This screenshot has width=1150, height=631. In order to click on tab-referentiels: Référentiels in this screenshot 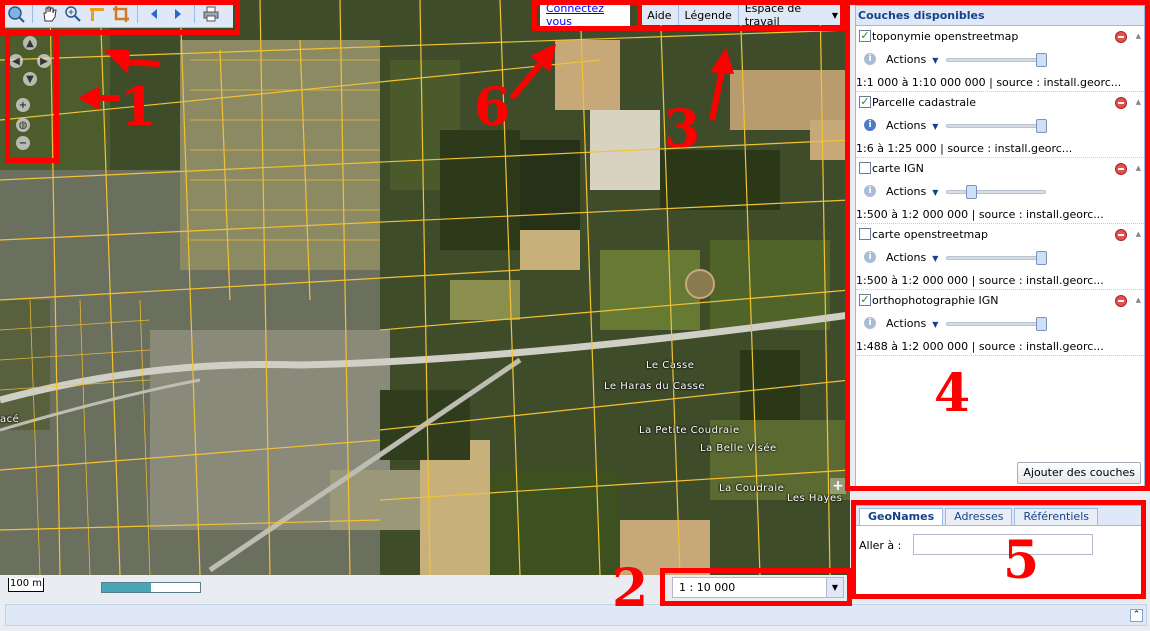, I will do `click(1056, 516)`.